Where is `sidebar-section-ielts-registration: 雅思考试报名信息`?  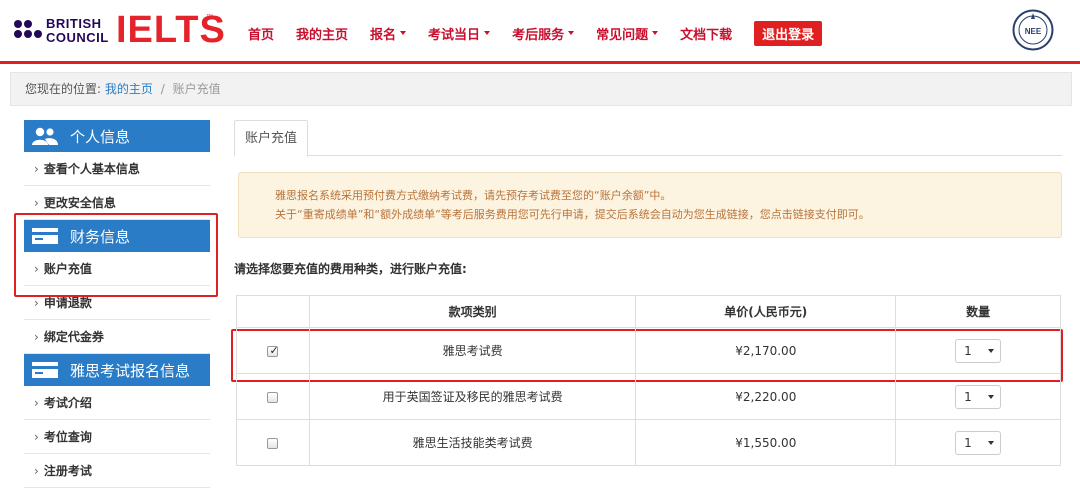
sidebar-section-ielts-registration: 雅思考试报名信息 is located at coordinates (117, 370).